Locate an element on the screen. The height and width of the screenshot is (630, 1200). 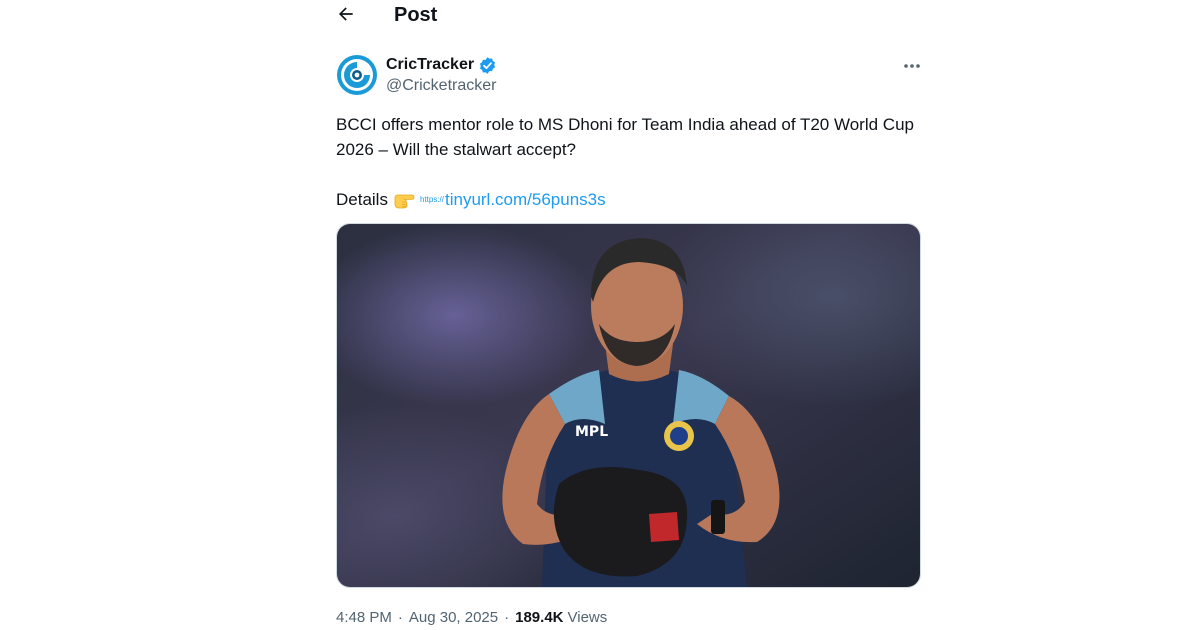
author-name-row: CricTracker is located at coordinates (441, 65).